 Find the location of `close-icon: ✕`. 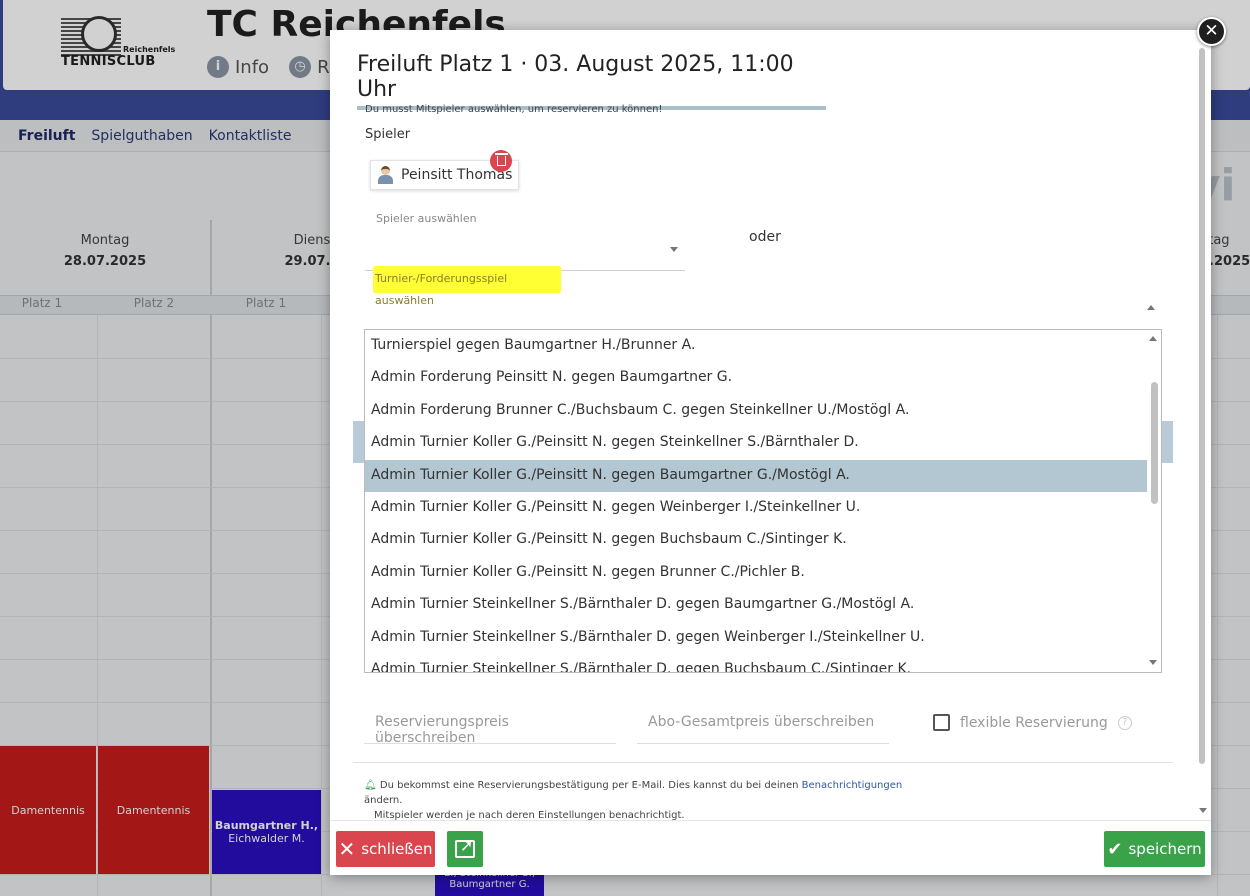

close-icon: ✕ is located at coordinates (347, 849).